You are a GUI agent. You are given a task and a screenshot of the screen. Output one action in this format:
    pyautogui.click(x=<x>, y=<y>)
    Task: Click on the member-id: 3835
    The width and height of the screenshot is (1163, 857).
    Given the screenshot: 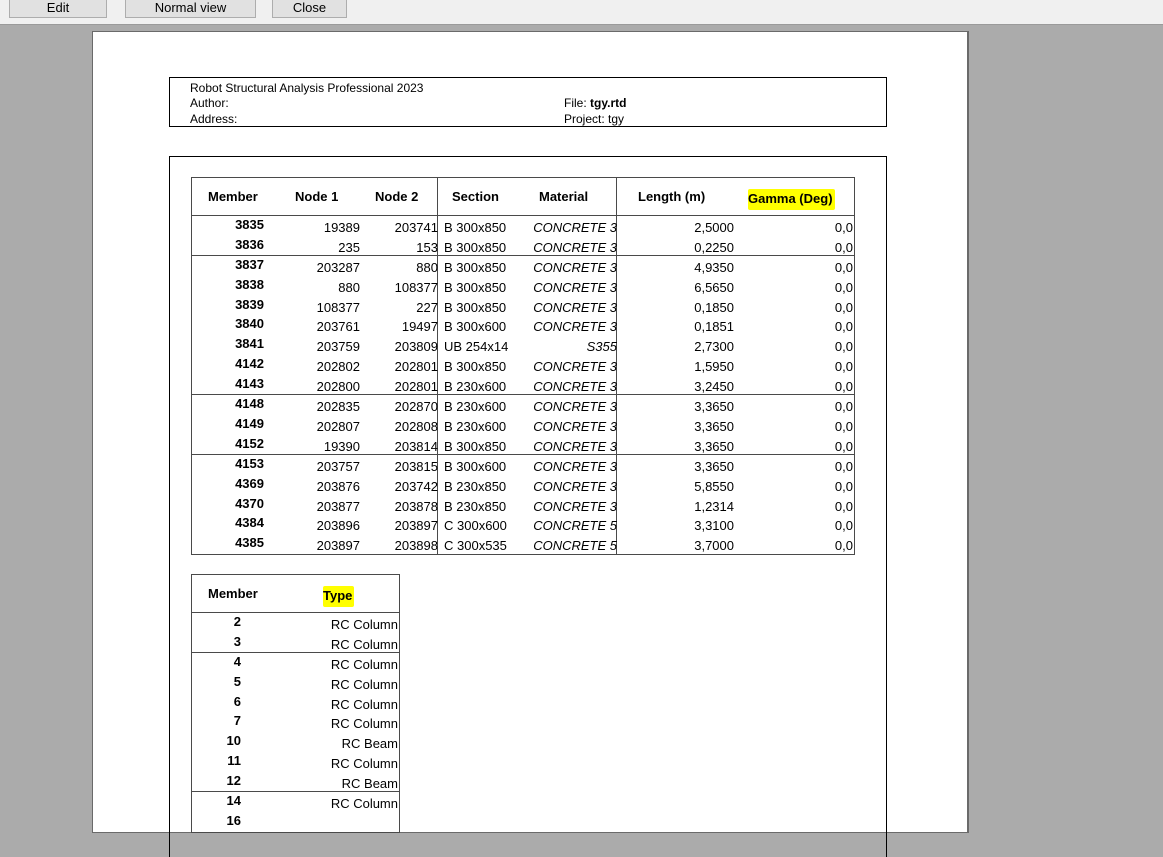 What is the action you would take?
    pyautogui.click(x=249, y=224)
    